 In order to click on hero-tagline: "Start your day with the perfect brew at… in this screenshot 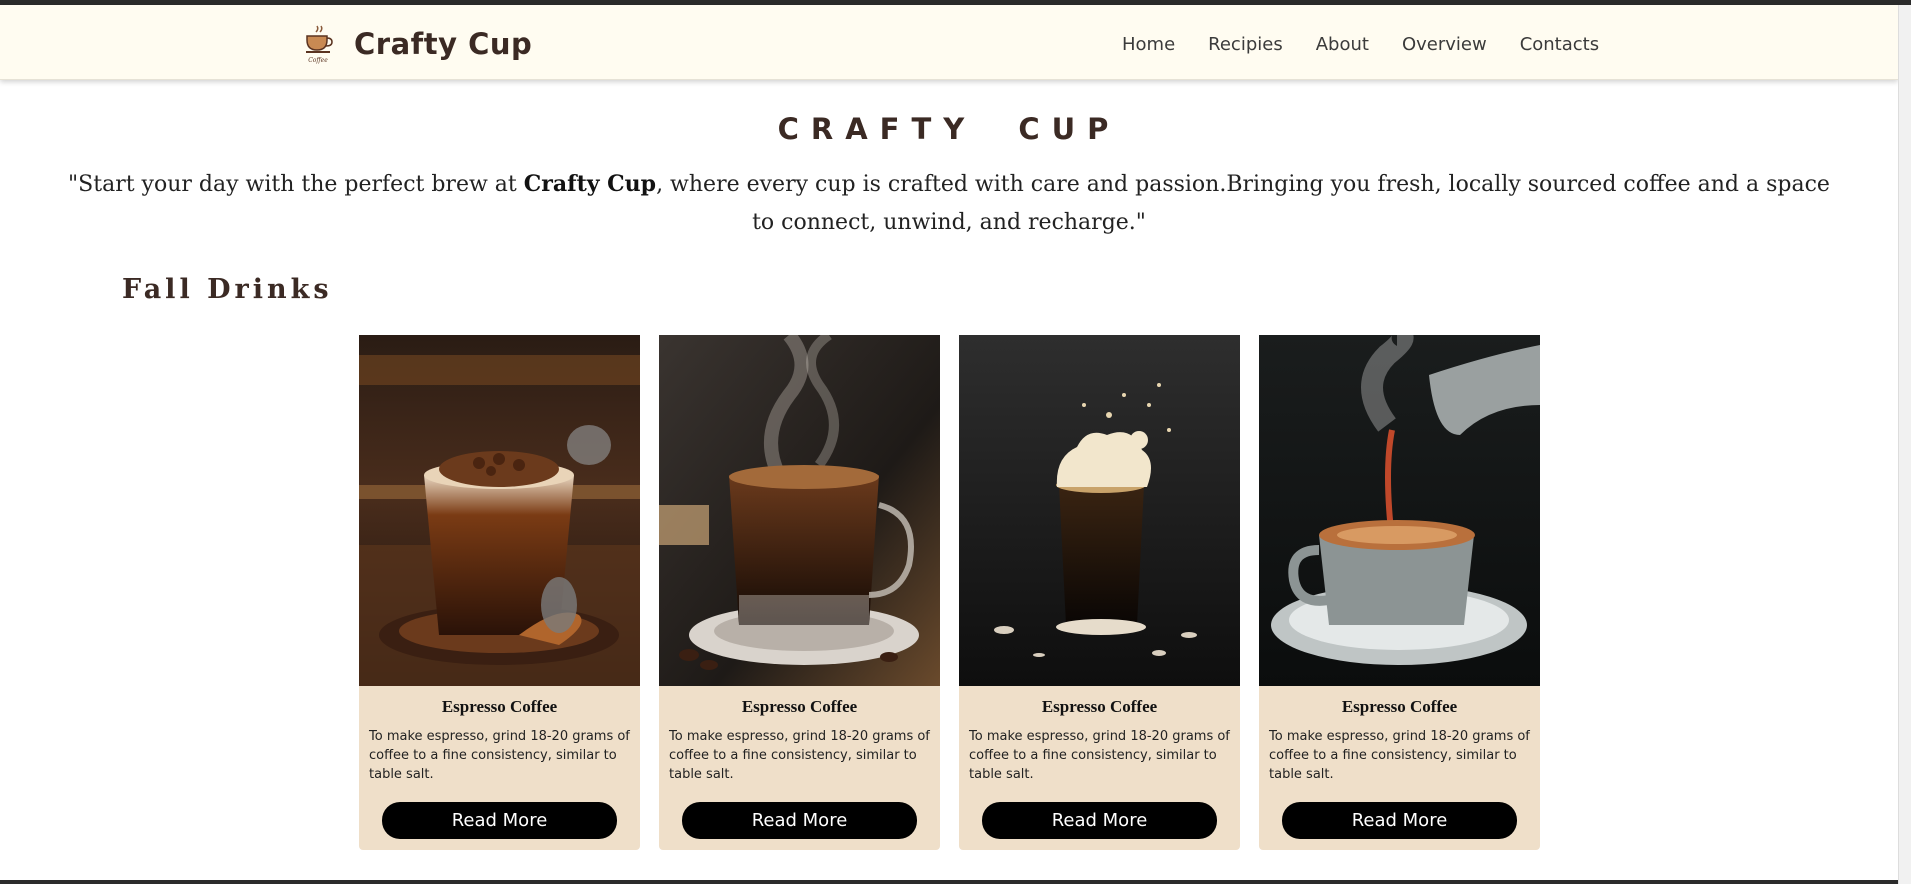, I will do `click(949, 203)`.